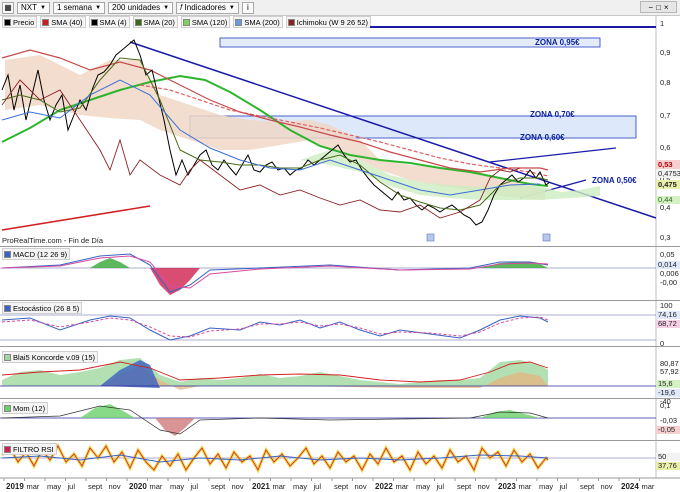  I want to click on macd-tick: 0,05, so click(667, 254).